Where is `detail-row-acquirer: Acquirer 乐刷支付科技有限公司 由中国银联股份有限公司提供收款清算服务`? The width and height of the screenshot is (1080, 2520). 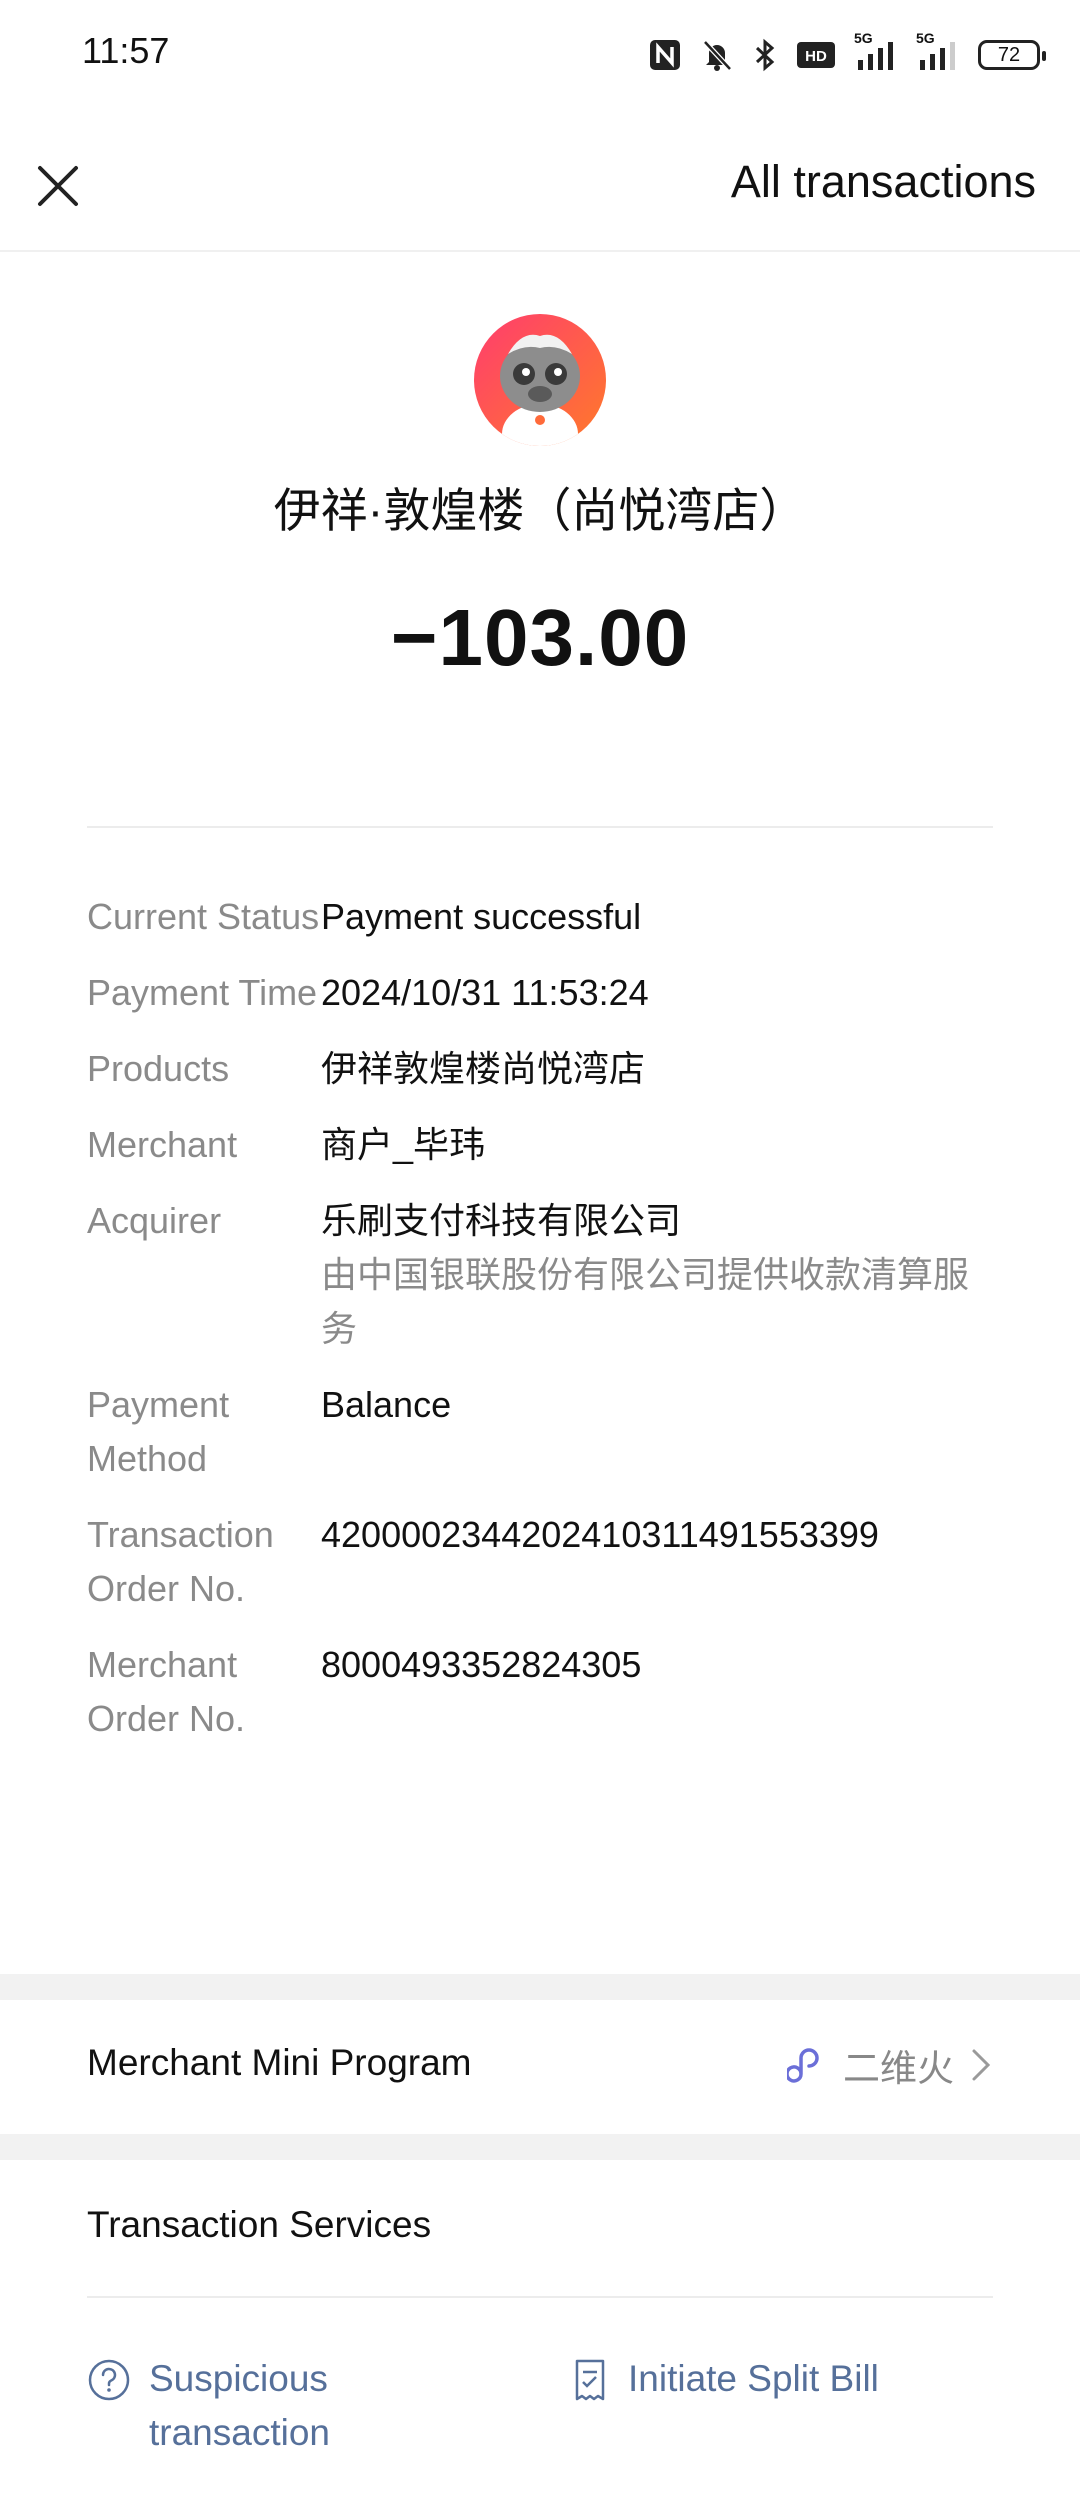 detail-row-acquirer: Acquirer 乐刷支付科技有限公司 由中国银联股份有限公司提供收款清算服务 is located at coordinates (540, 1275).